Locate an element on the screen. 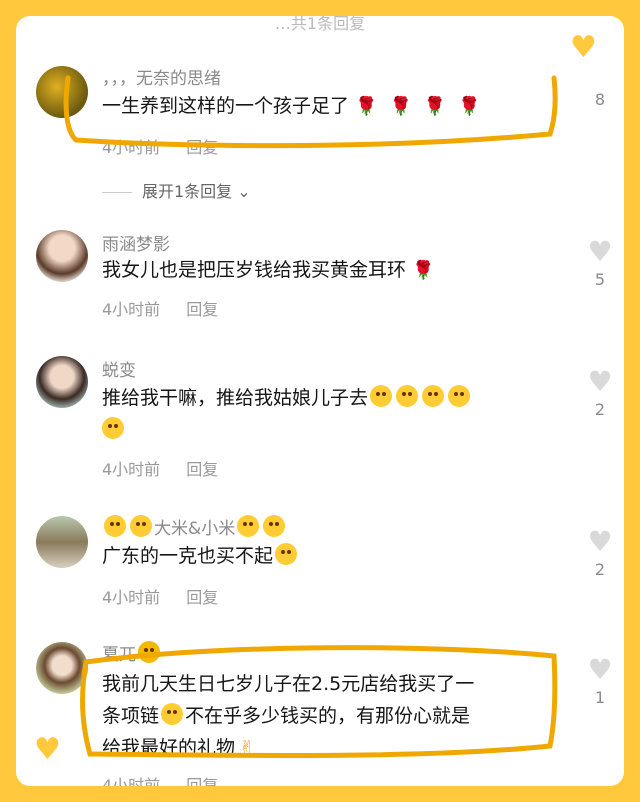 The image size is (640, 802). comment-text-content: 条项链 is located at coordinates (131, 716).